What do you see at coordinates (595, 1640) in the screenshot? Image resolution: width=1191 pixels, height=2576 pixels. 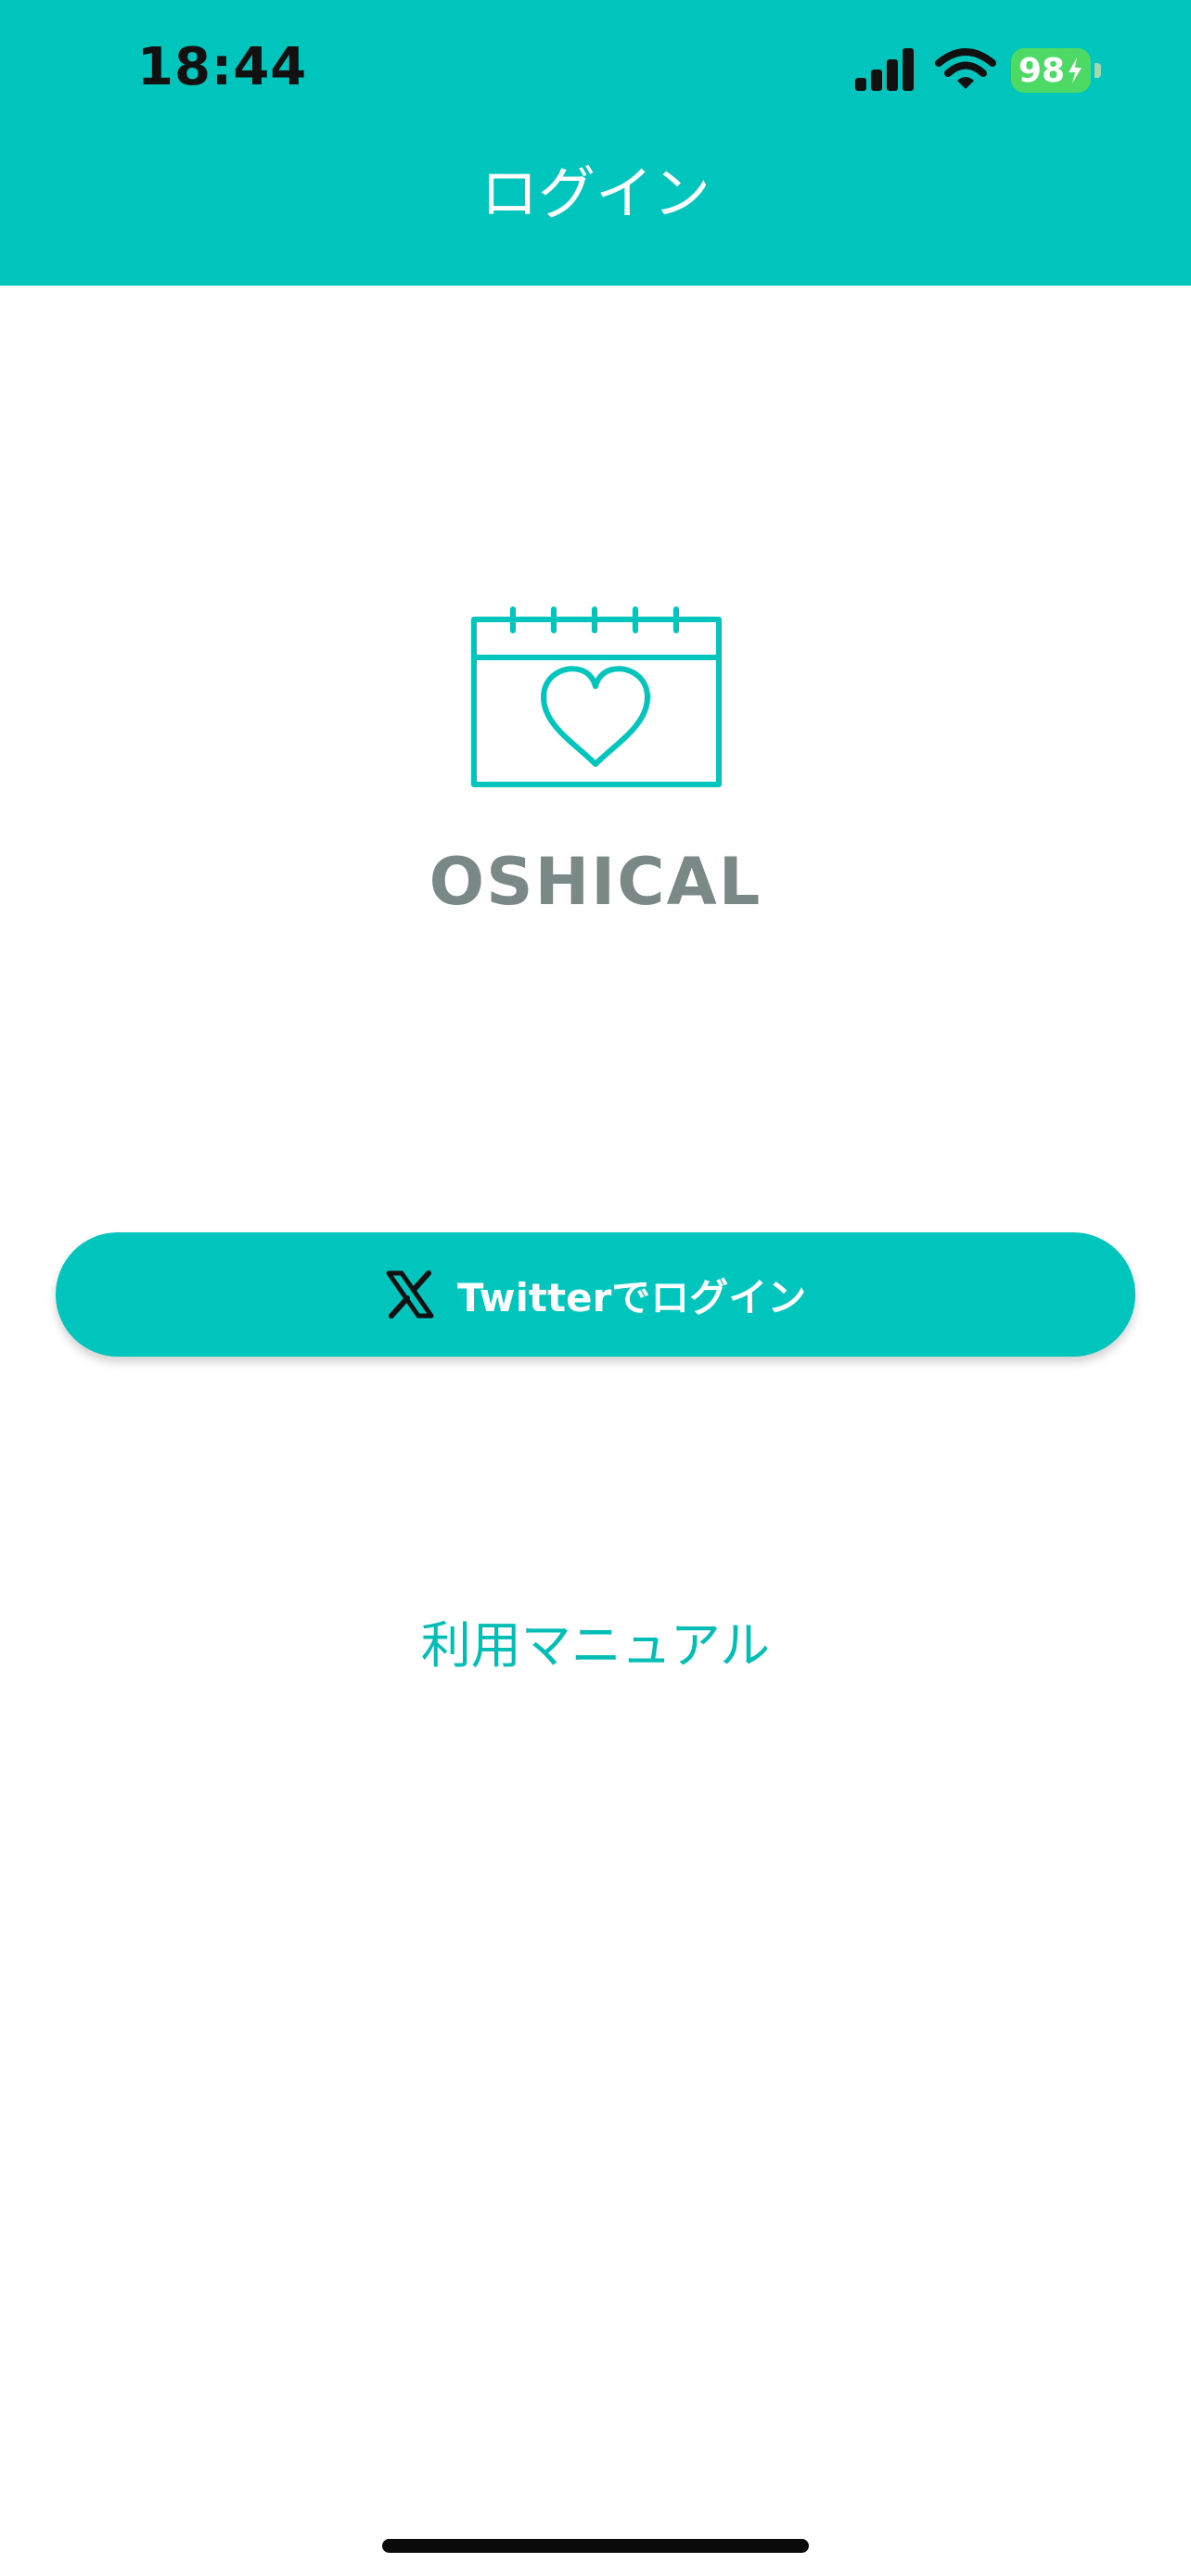 I see `user-manual-link: 利用マニュアル` at bounding box center [595, 1640].